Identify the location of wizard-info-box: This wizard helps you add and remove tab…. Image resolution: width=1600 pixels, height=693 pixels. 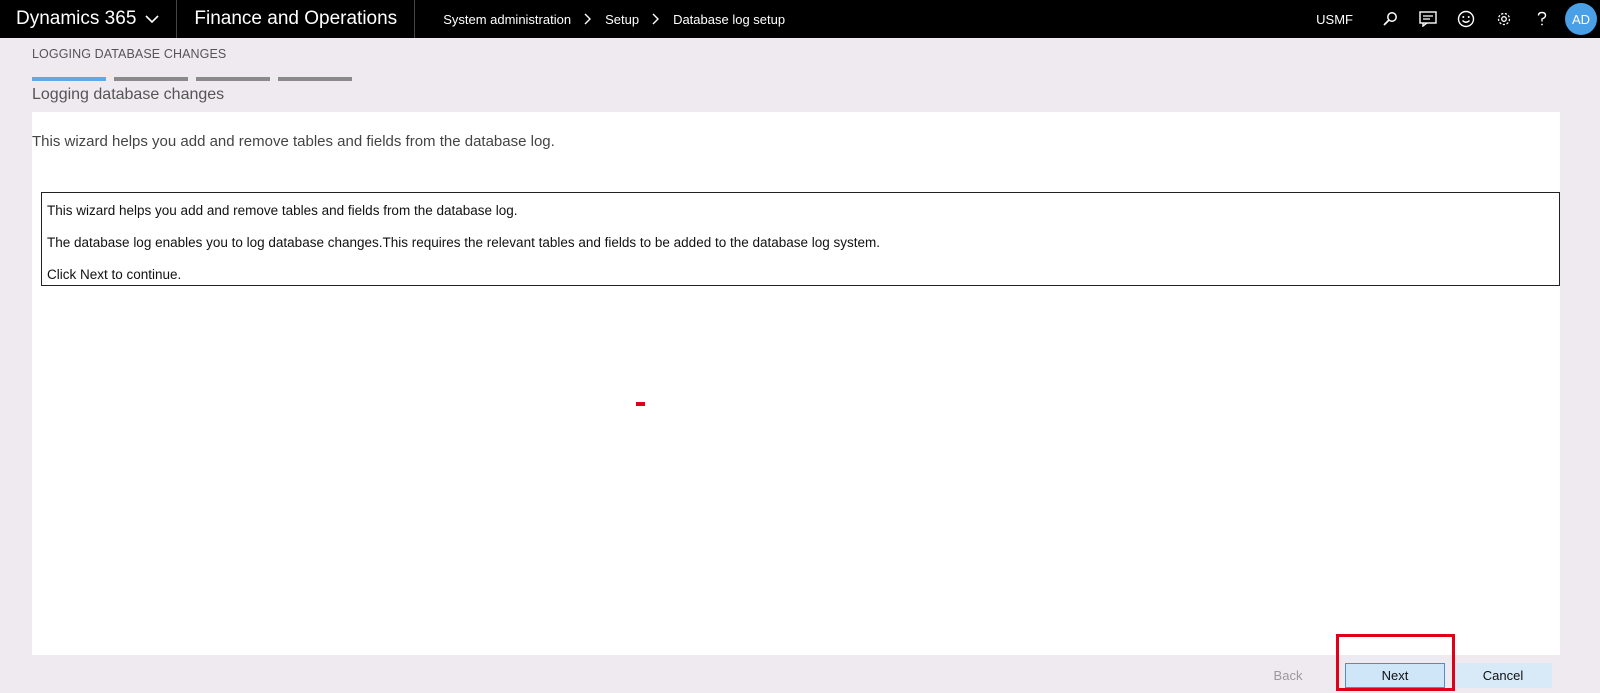
(800, 239).